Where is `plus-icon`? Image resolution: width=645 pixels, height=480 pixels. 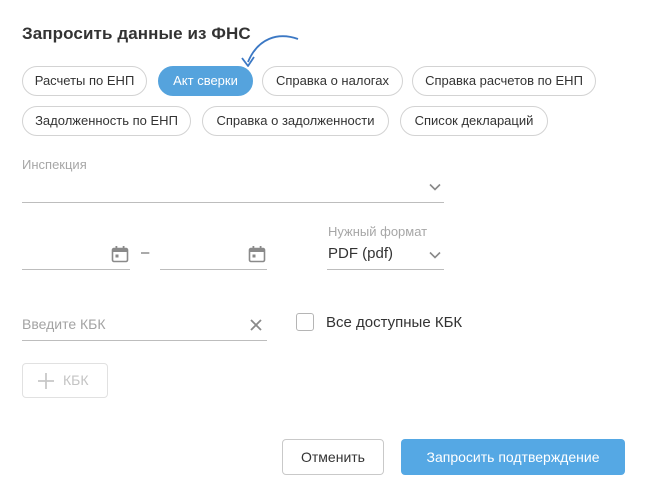 plus-icon is located at coordinates (46, 381).